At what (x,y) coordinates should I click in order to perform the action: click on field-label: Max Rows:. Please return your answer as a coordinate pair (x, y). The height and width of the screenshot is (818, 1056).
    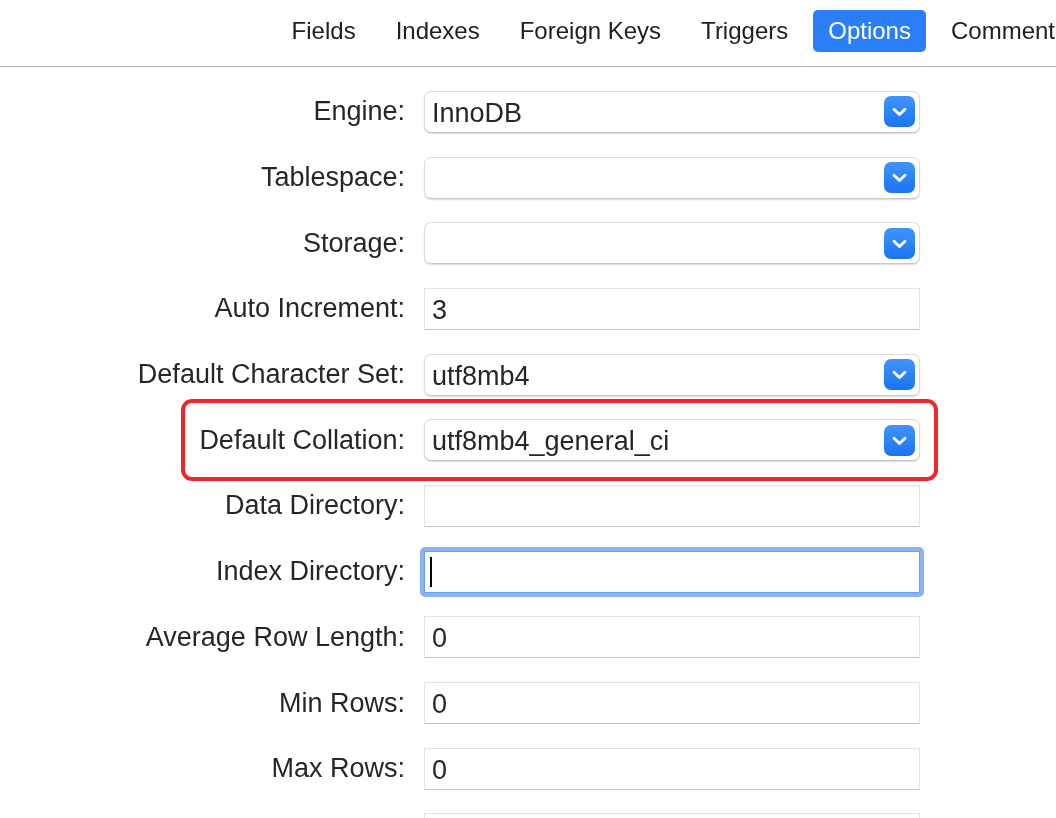
    Looking at the image, I should click on (338, 769).